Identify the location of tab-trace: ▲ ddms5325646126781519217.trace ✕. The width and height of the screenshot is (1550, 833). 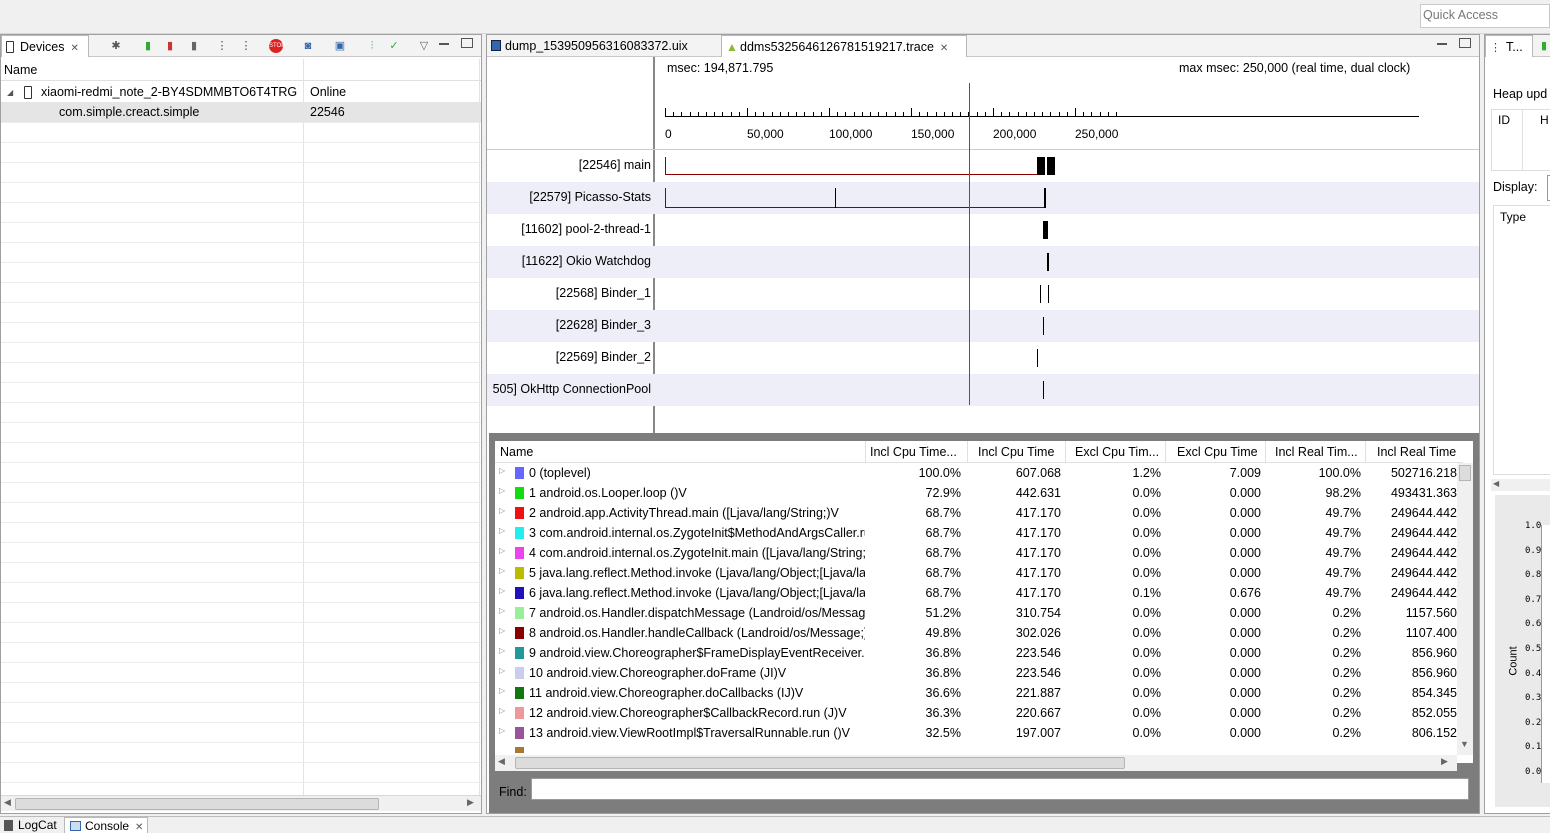
(844, 46).